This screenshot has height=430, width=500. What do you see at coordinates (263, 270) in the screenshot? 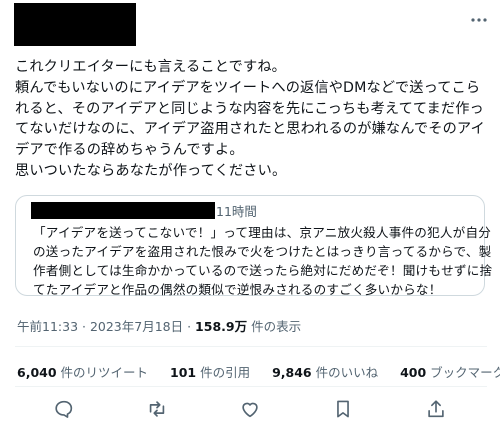
I see `quote-line: 作者側としては生命かかっているので送ったら絶対にだめだぞ！聞けもせずに捨` at bounding box center [263, 270].